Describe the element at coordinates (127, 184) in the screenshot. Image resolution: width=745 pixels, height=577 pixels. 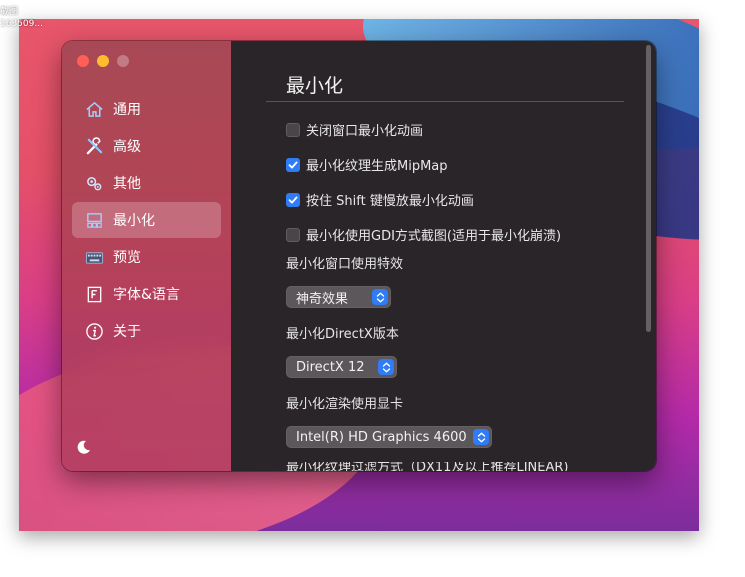
I see `sidebar-item-label: 其他` at that location.